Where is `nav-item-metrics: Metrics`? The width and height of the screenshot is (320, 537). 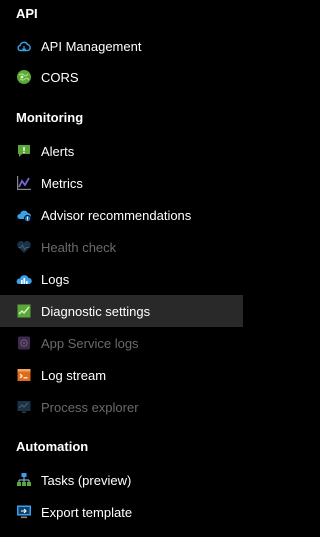
nav-item-metrics: Metrics is located at coordinates (121, 183).